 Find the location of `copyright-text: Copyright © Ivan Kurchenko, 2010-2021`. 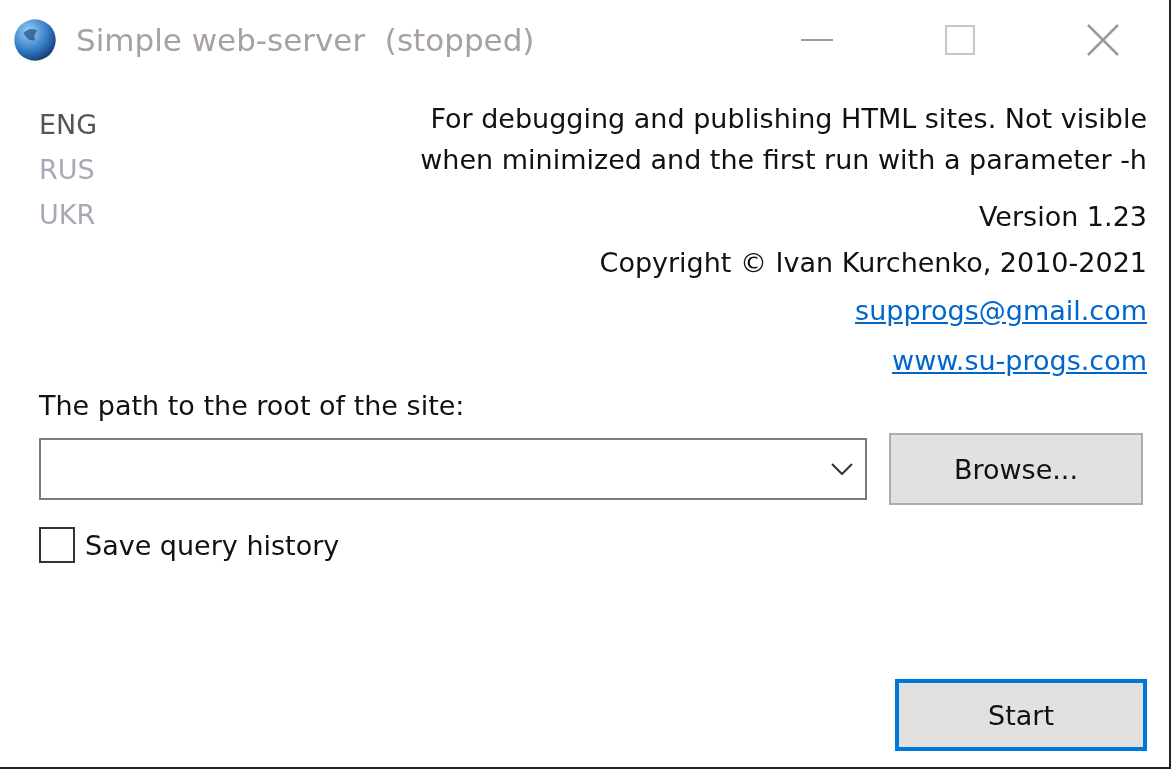

copyright-text: Copyright © Ivan Kurchenko, 2010-2021 is located at coordinates (873, 263).